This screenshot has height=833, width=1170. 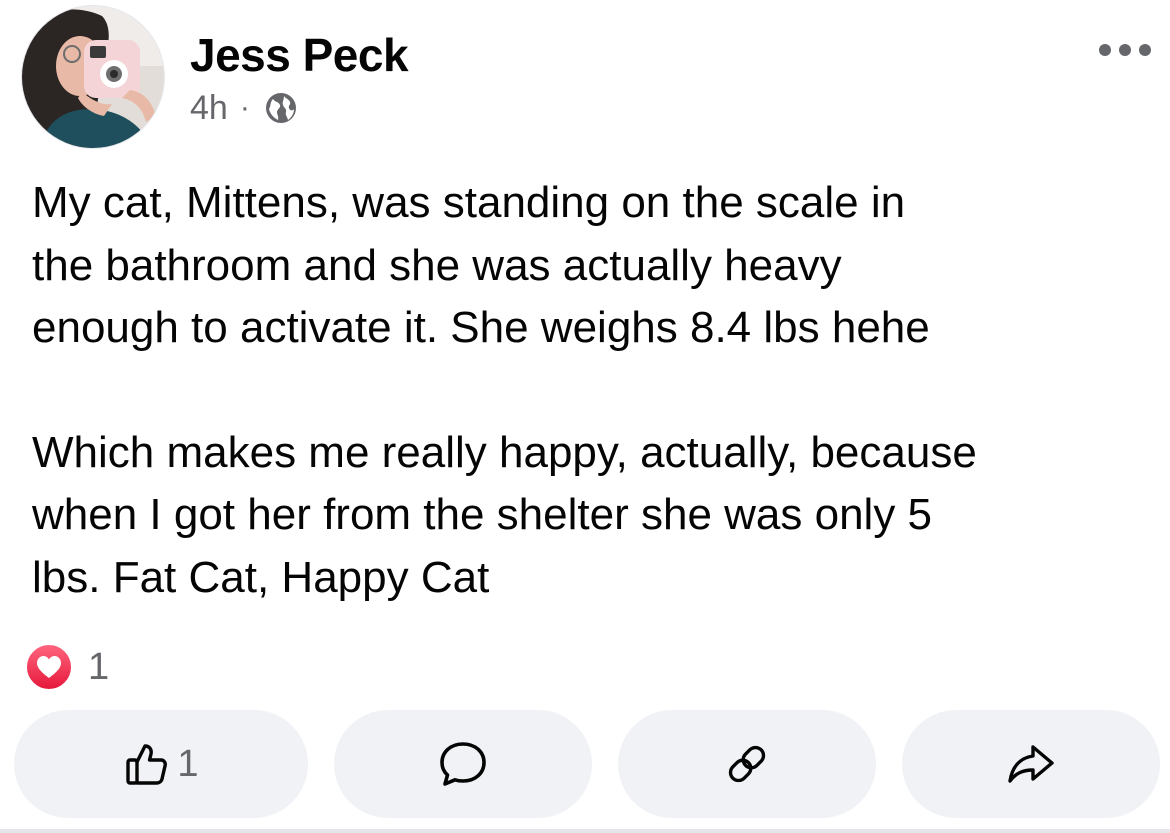 I want to click on share-button, so click(x=1031, y=764).